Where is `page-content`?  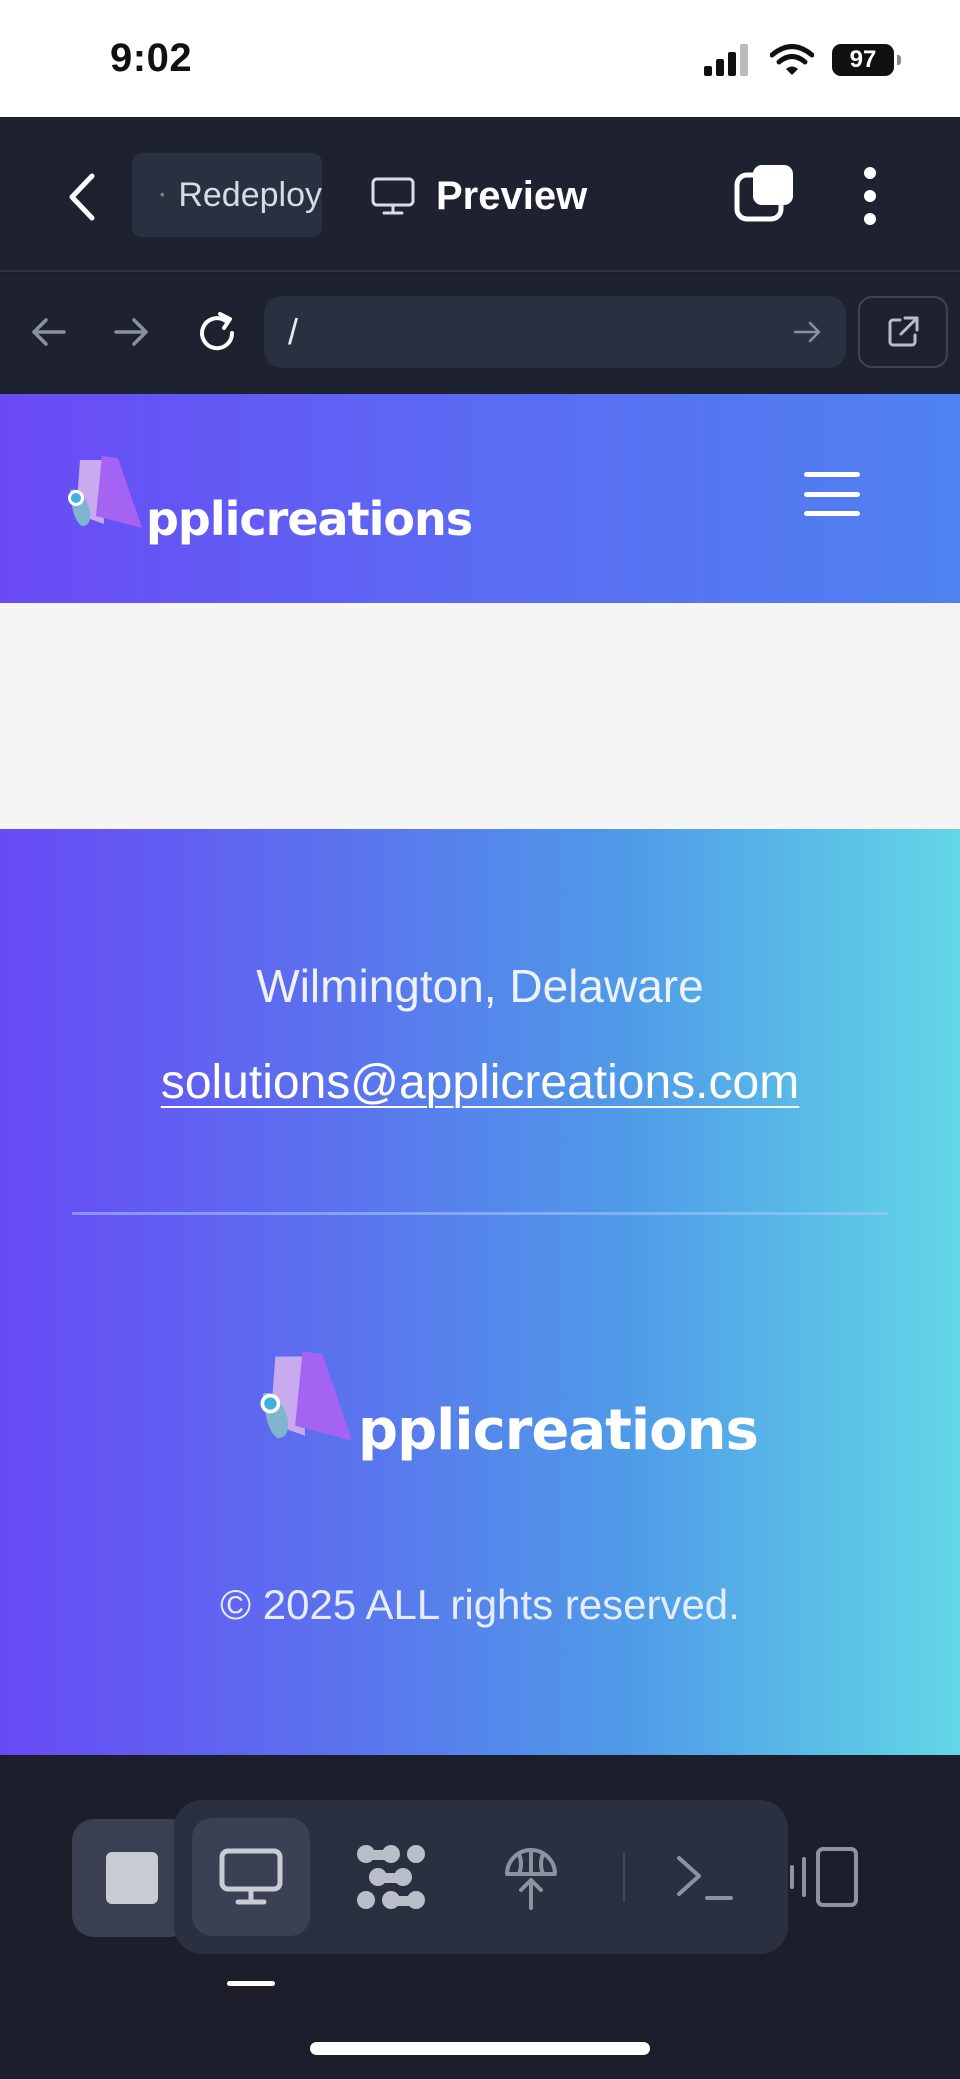 page-content is located at coordinates (480, 716).